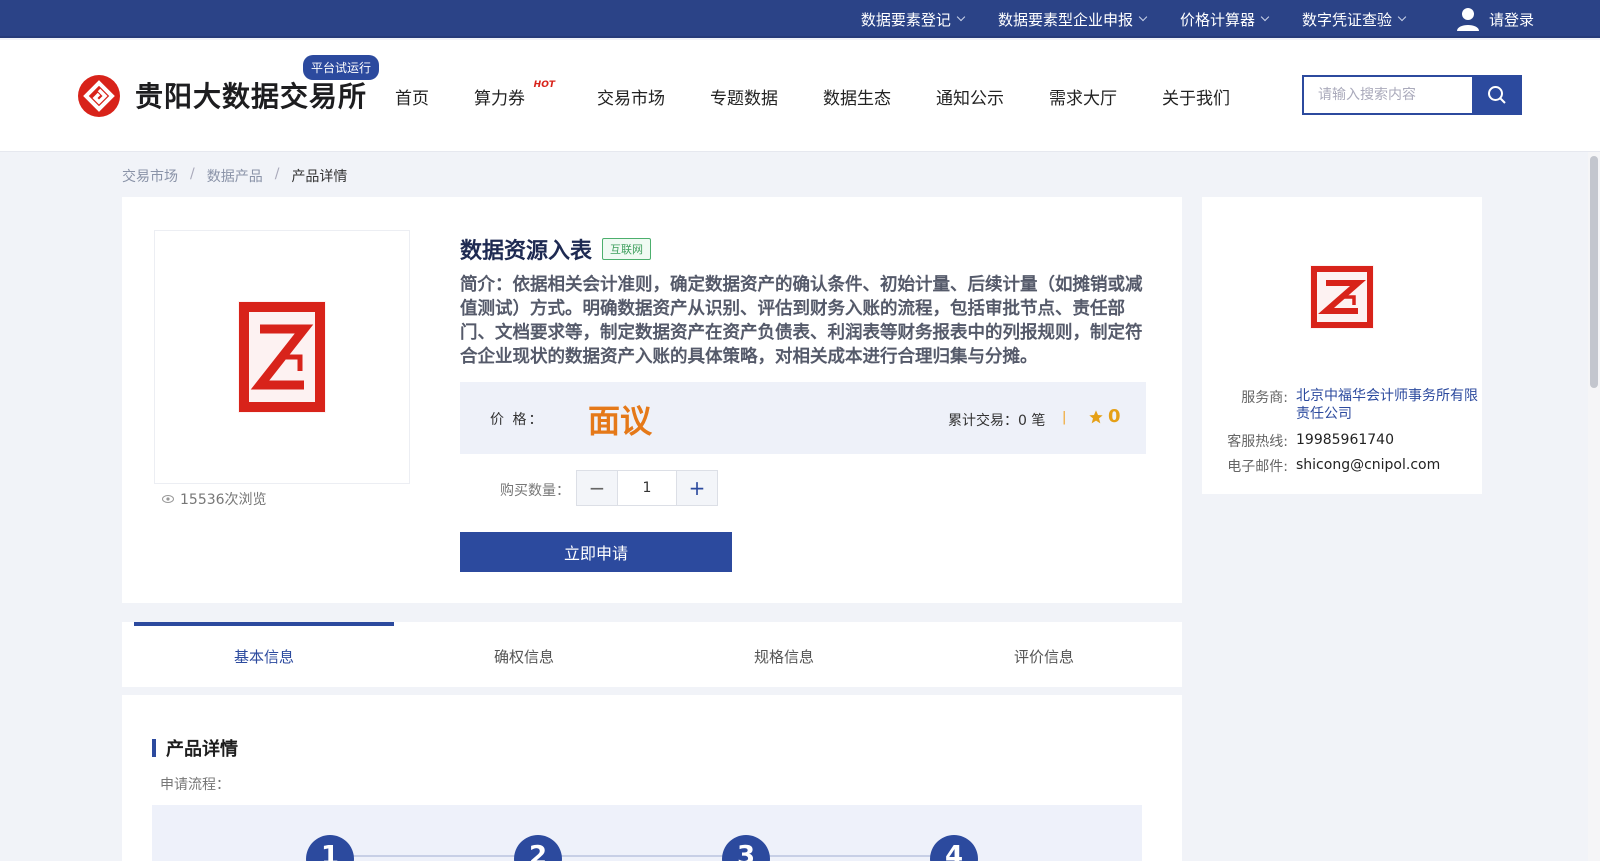 Image resolution: width=1600 pixels, height=861 pixels. What do you see at coordinates (330, 848) in the screenshot?
I see `flow-step: 1` at bounding box center [330, 848].